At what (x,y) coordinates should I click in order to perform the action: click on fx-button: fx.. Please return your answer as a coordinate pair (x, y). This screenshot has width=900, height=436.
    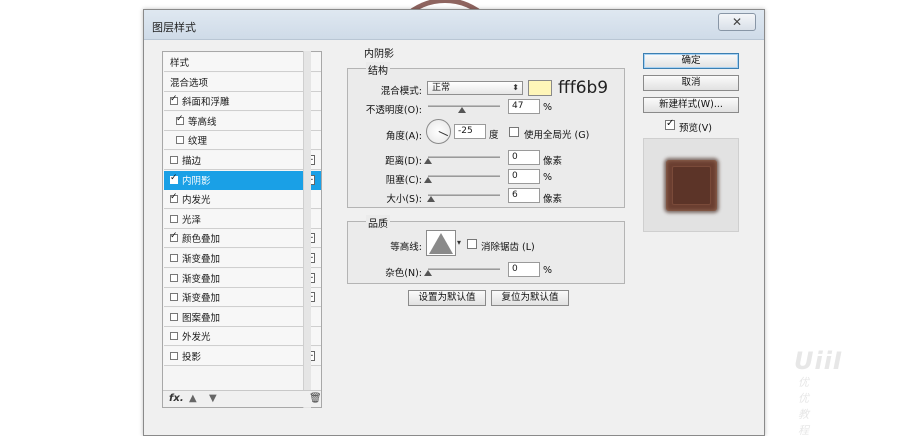
    Looking at the image, I should click on (176, 398).